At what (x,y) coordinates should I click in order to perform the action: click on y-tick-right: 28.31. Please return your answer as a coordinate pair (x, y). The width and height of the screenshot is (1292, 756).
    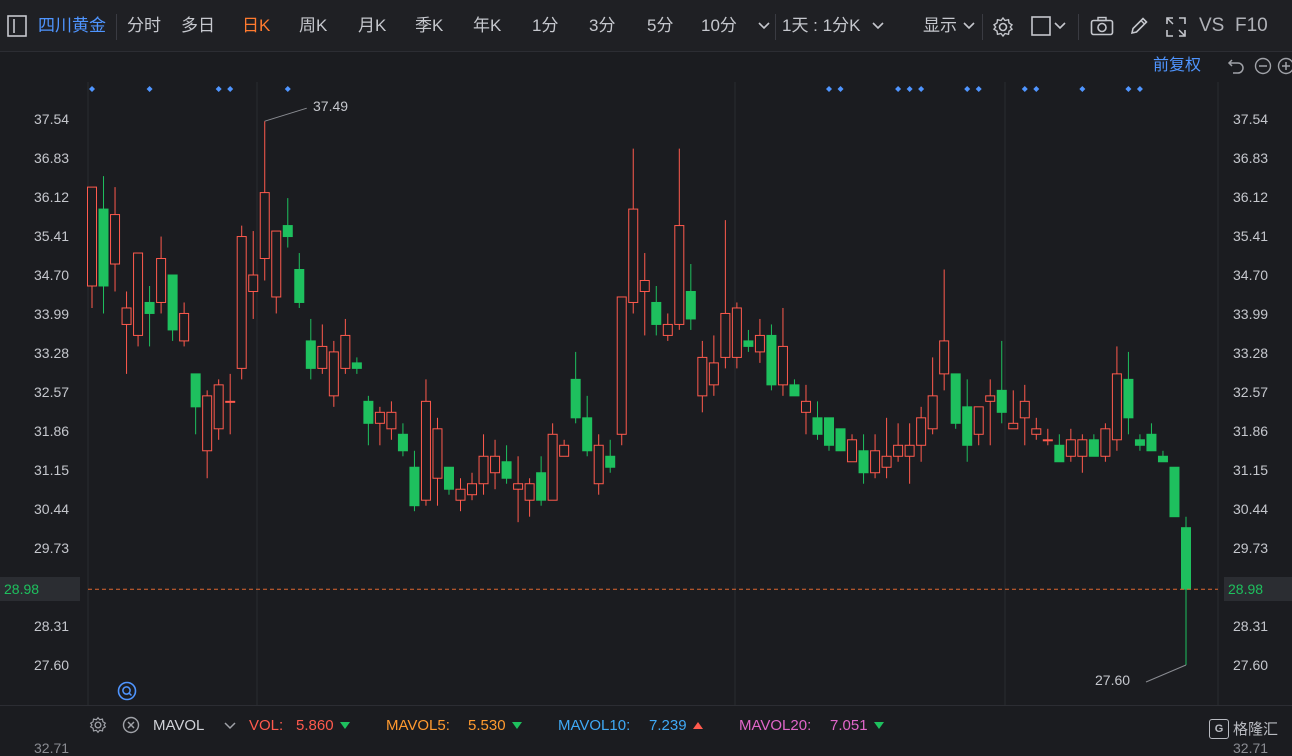
    Looking at the image, I should click on (1250, 626).